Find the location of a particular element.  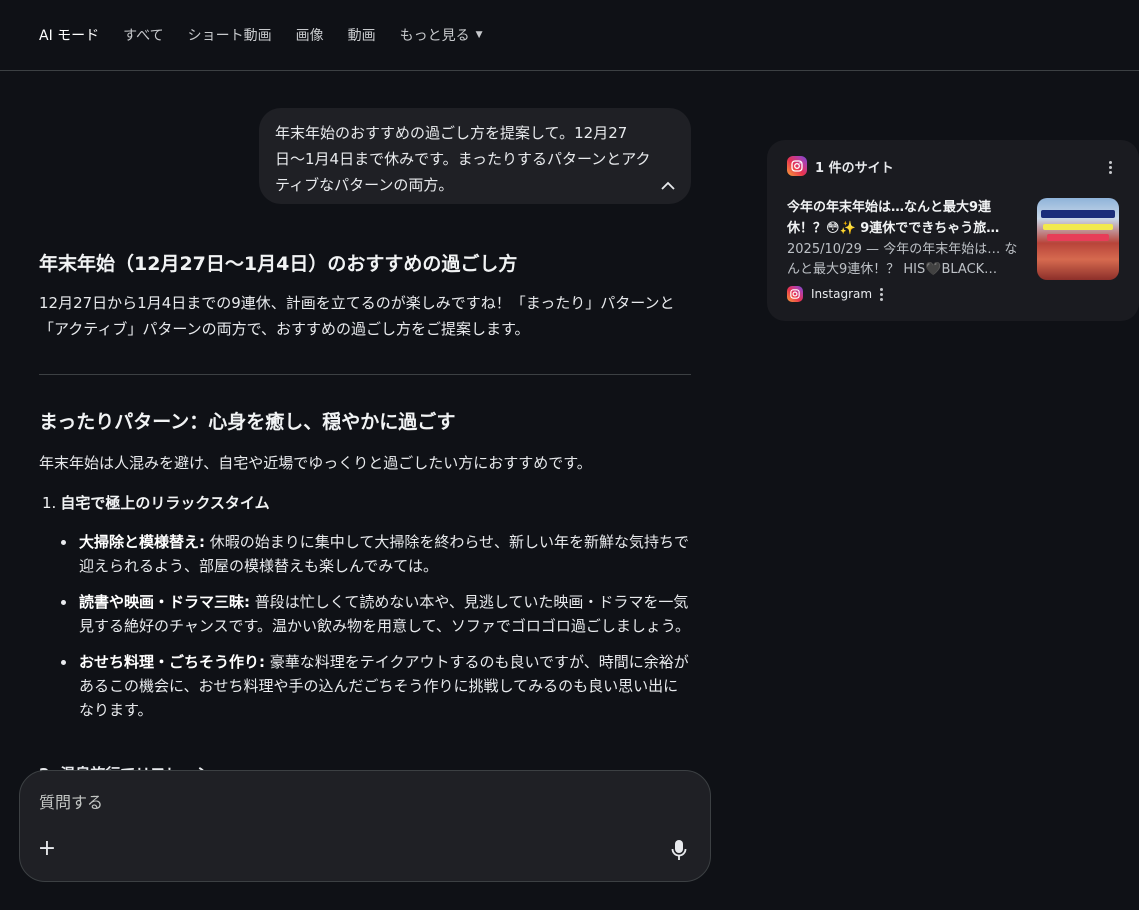

tab-videos: 動画 is located at coordinates (362, 35).